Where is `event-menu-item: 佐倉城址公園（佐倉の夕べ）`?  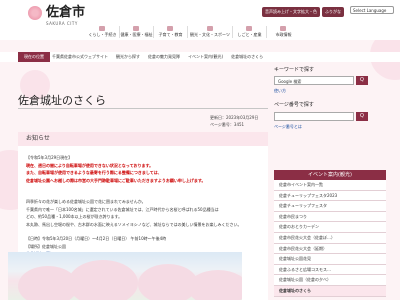
event-menu-item: 佐倉城址公園（佐倉の夕べ） is located at coordinates (330, 280).